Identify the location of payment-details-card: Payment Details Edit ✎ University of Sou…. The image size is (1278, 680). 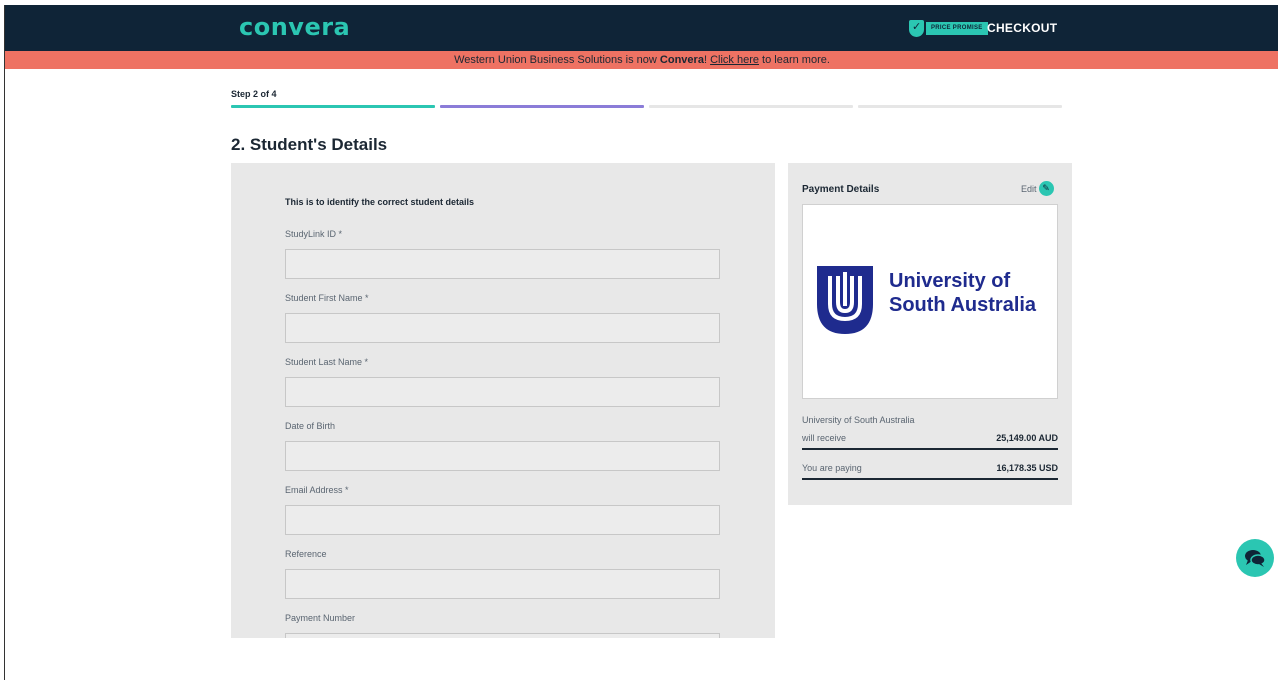
(930, 334).